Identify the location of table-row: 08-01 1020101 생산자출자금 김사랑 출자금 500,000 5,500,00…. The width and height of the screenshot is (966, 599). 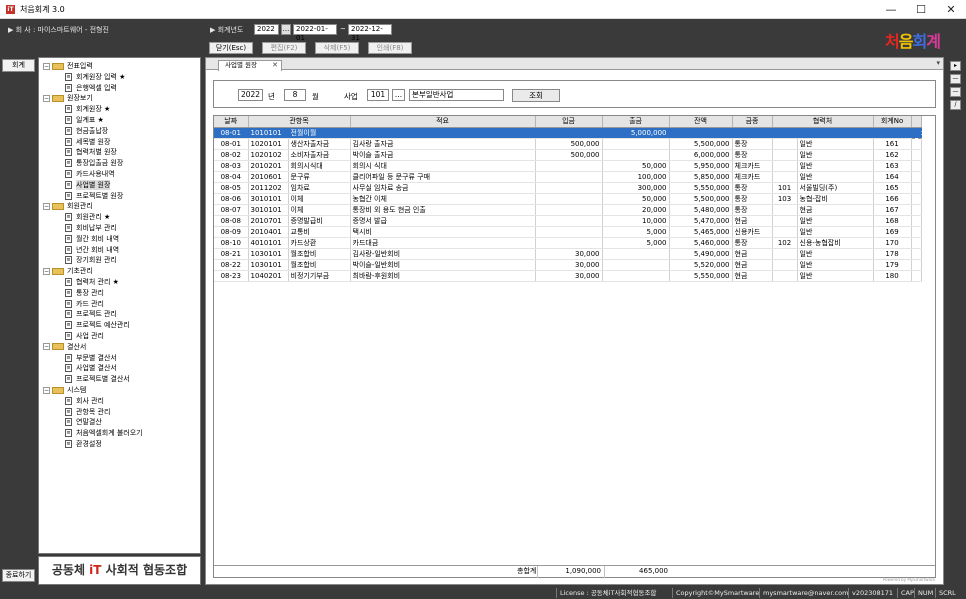
(568, 144).